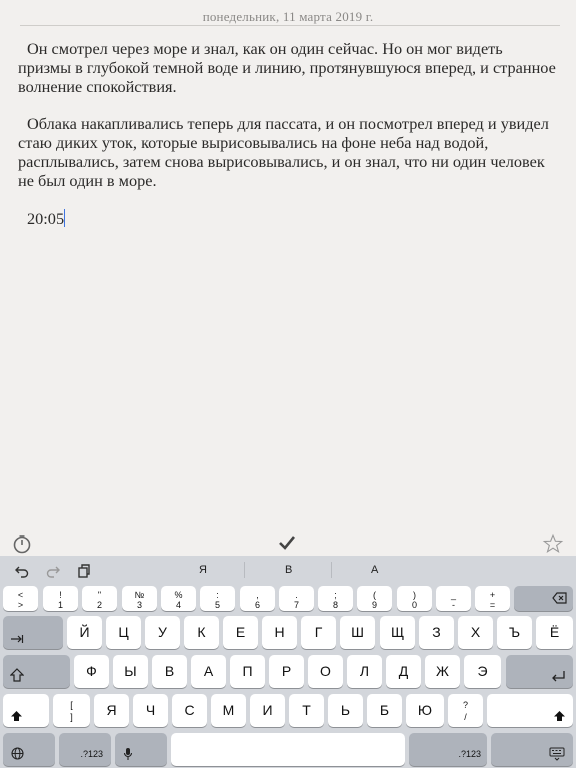  What do you see at coordinates (558, 676) in the screenshot?
I see `return-icon` at bounding box center [558, 676].